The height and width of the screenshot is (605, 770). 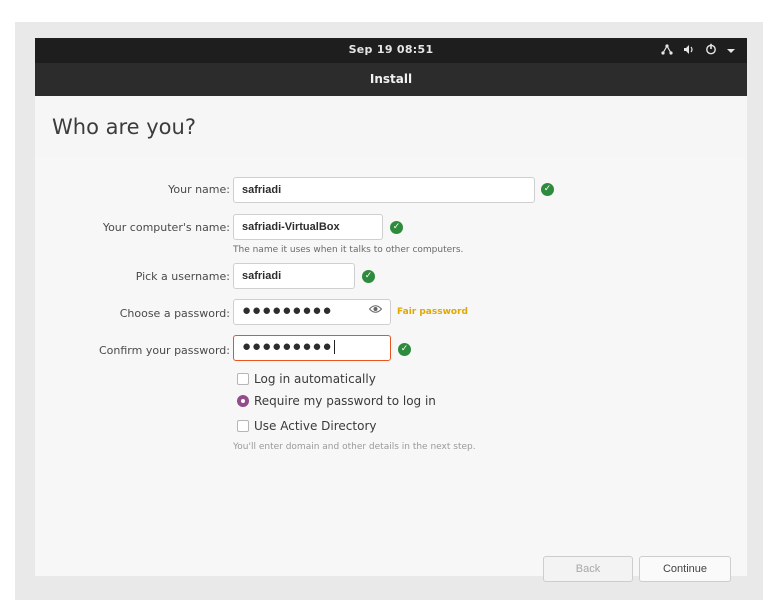 I want to click on active-directory-checkbox, so click(x=243, y=426).